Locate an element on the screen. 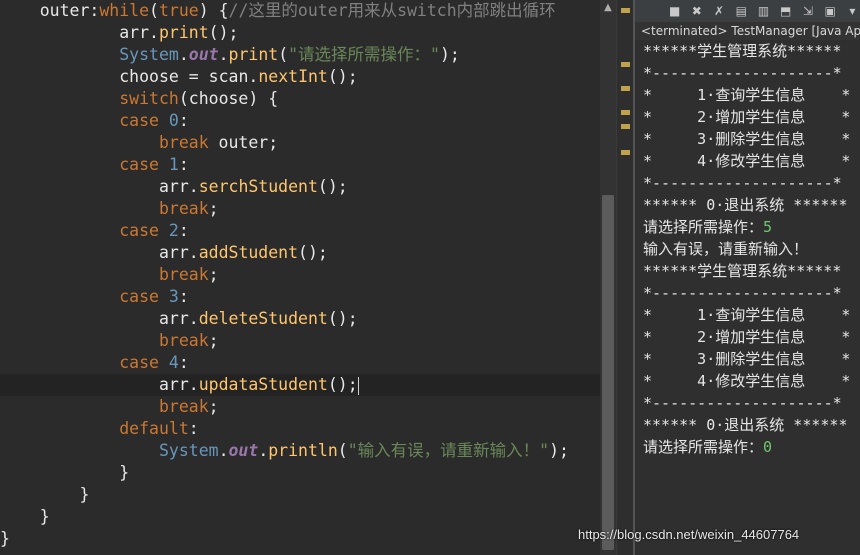  watermark-text: https://blog.csdn.net/weixin_44607764 is located at coordinates (689, 534).